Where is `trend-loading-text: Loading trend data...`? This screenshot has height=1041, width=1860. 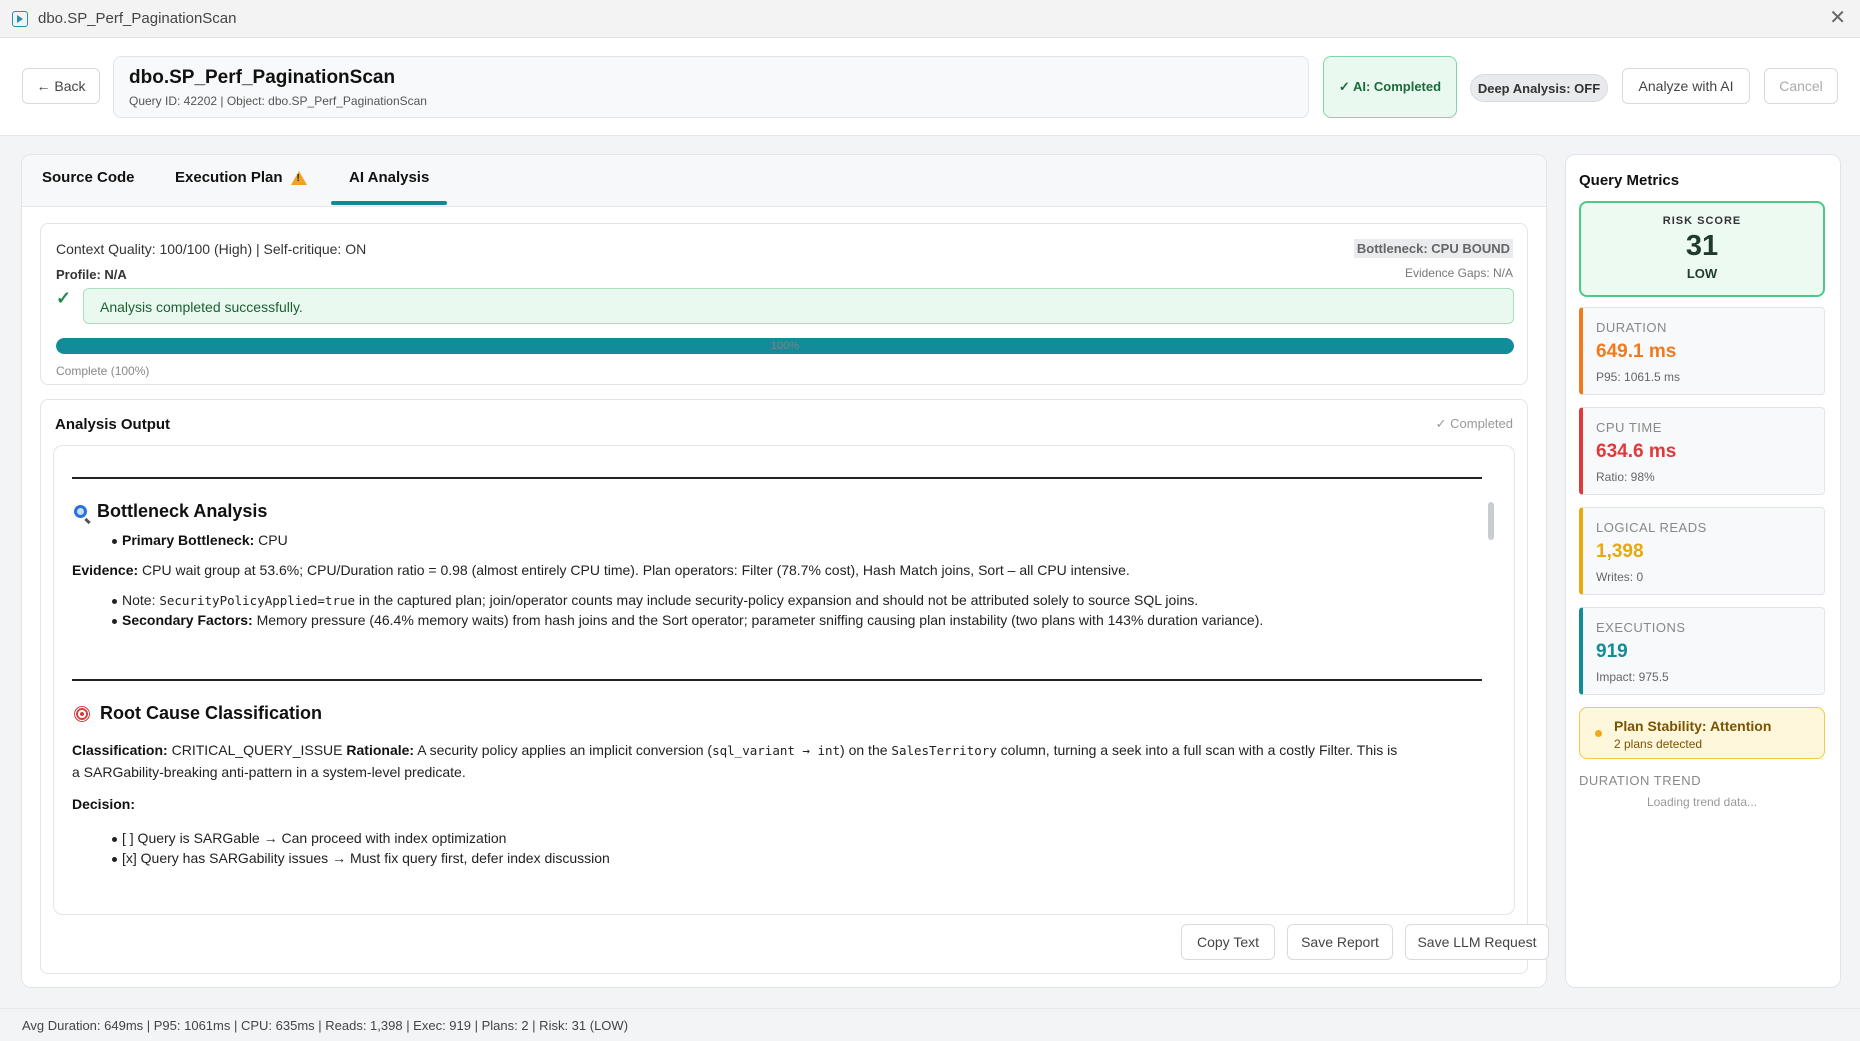 trend-loading-text: Loading trend data... is located at coordinates (1702, 802).